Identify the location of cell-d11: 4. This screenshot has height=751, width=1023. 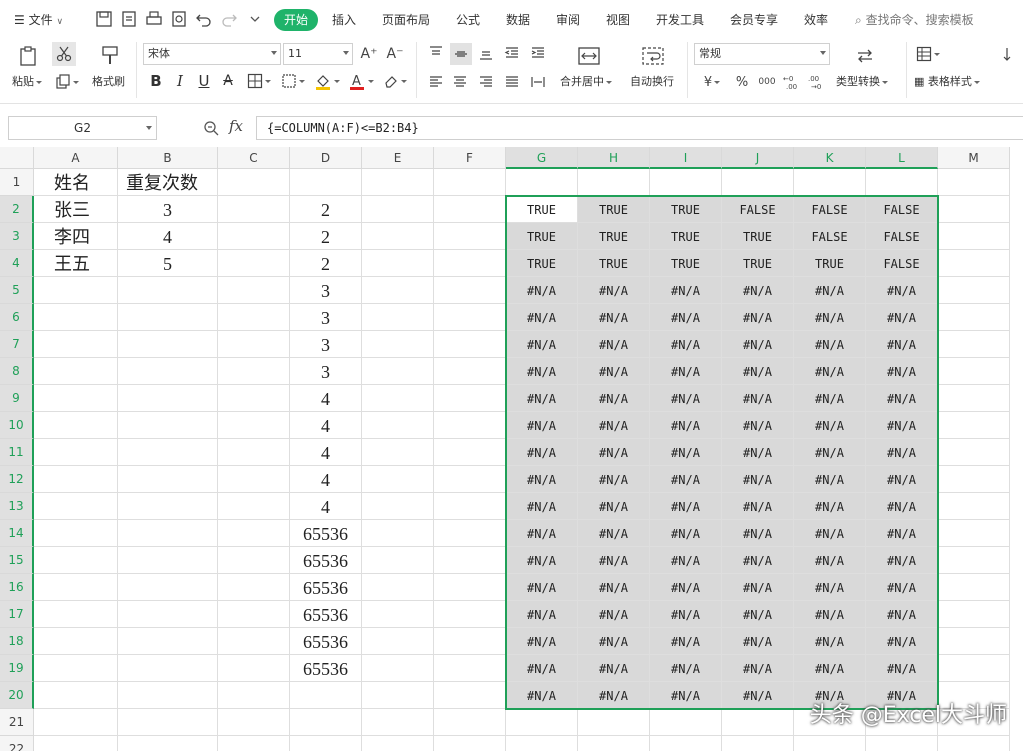
(326, 452).